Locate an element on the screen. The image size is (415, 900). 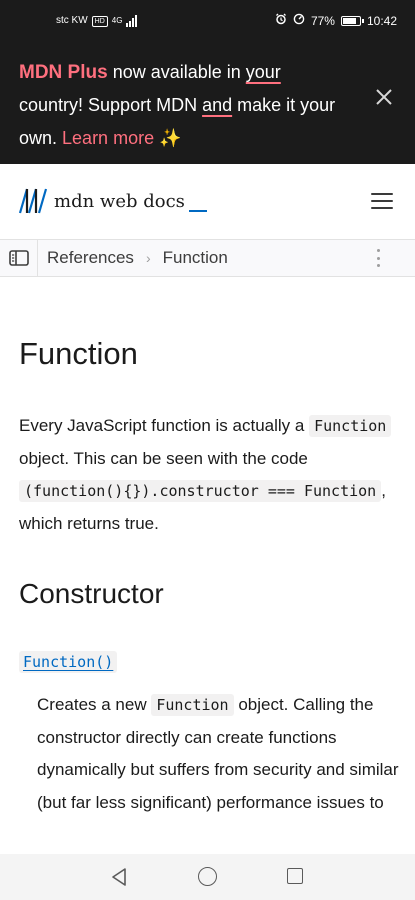
sparkle-icon: ✨ is located at coordinates (170, 138).